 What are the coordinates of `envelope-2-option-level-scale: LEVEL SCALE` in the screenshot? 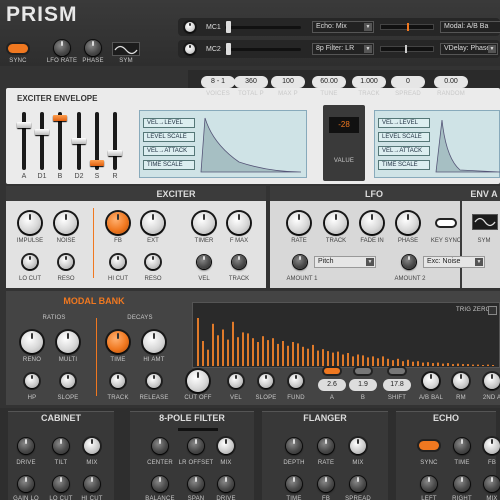 It's located at (404, 137).